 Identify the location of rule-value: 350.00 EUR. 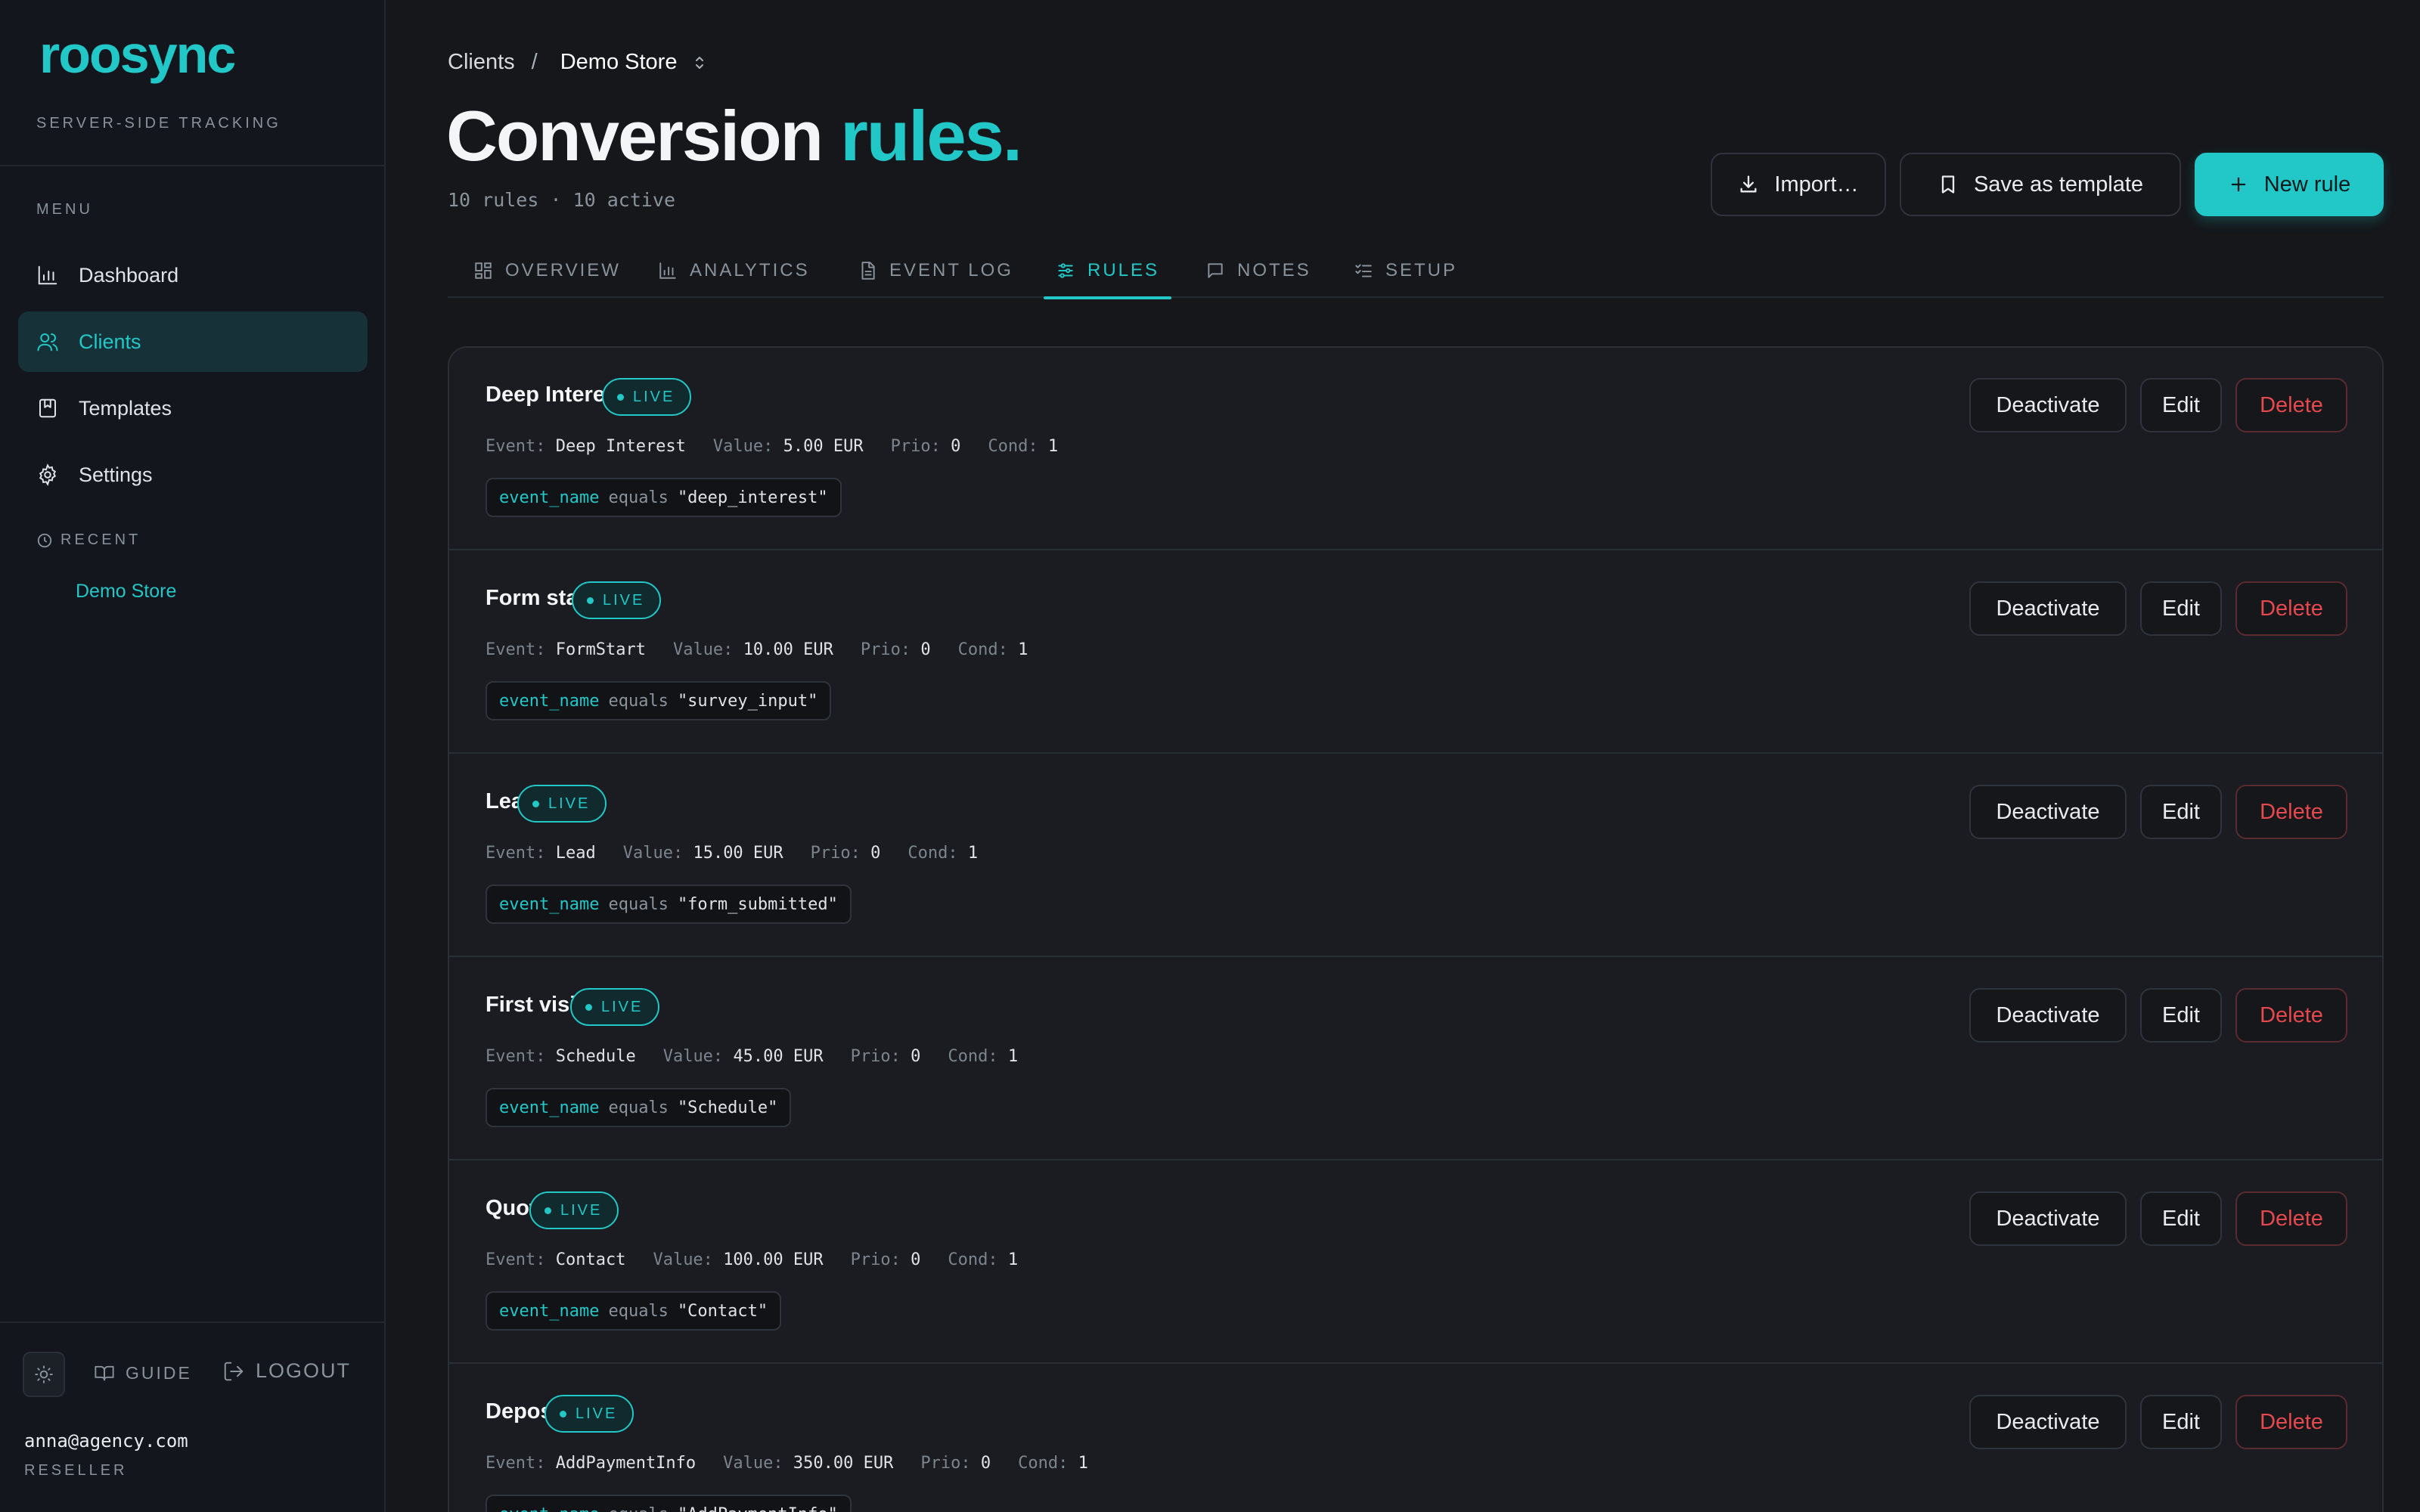
(843, 1463).